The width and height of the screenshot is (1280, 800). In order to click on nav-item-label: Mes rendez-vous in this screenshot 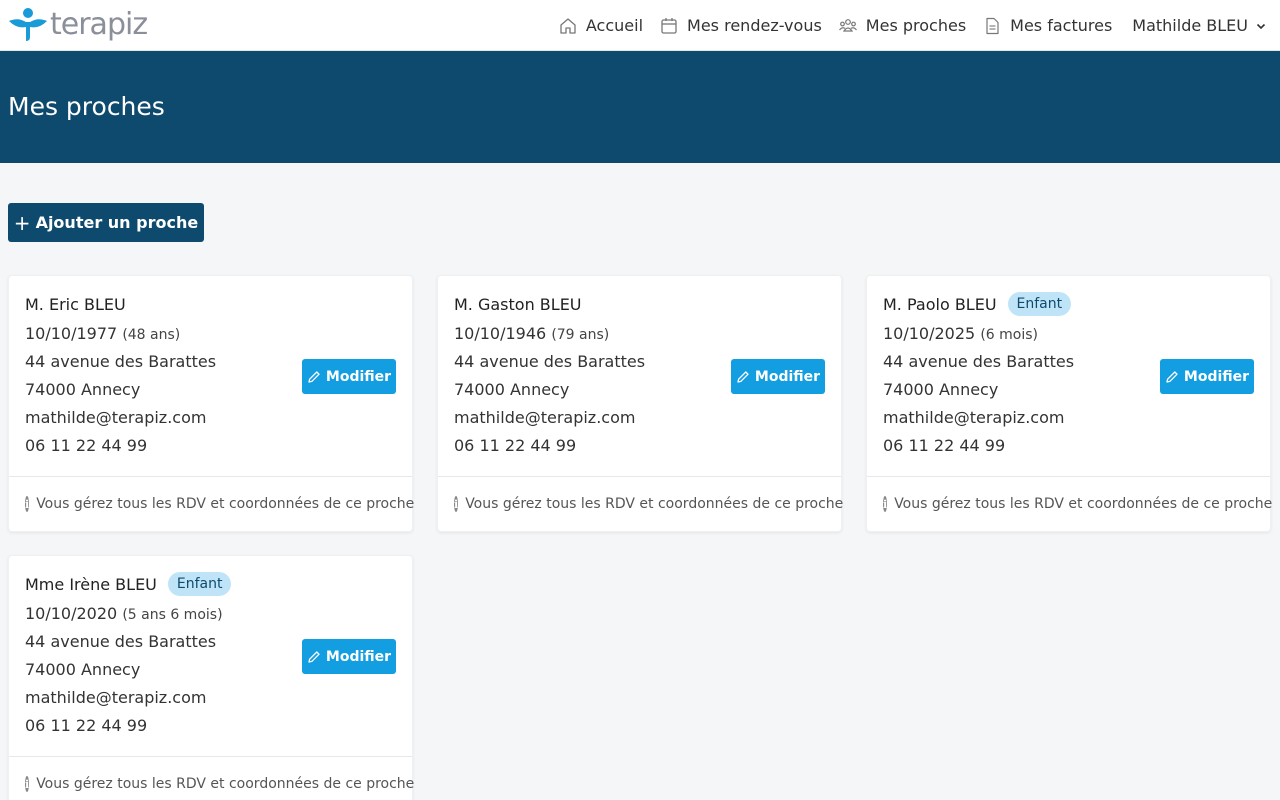, I will do `click(754, 25)`.